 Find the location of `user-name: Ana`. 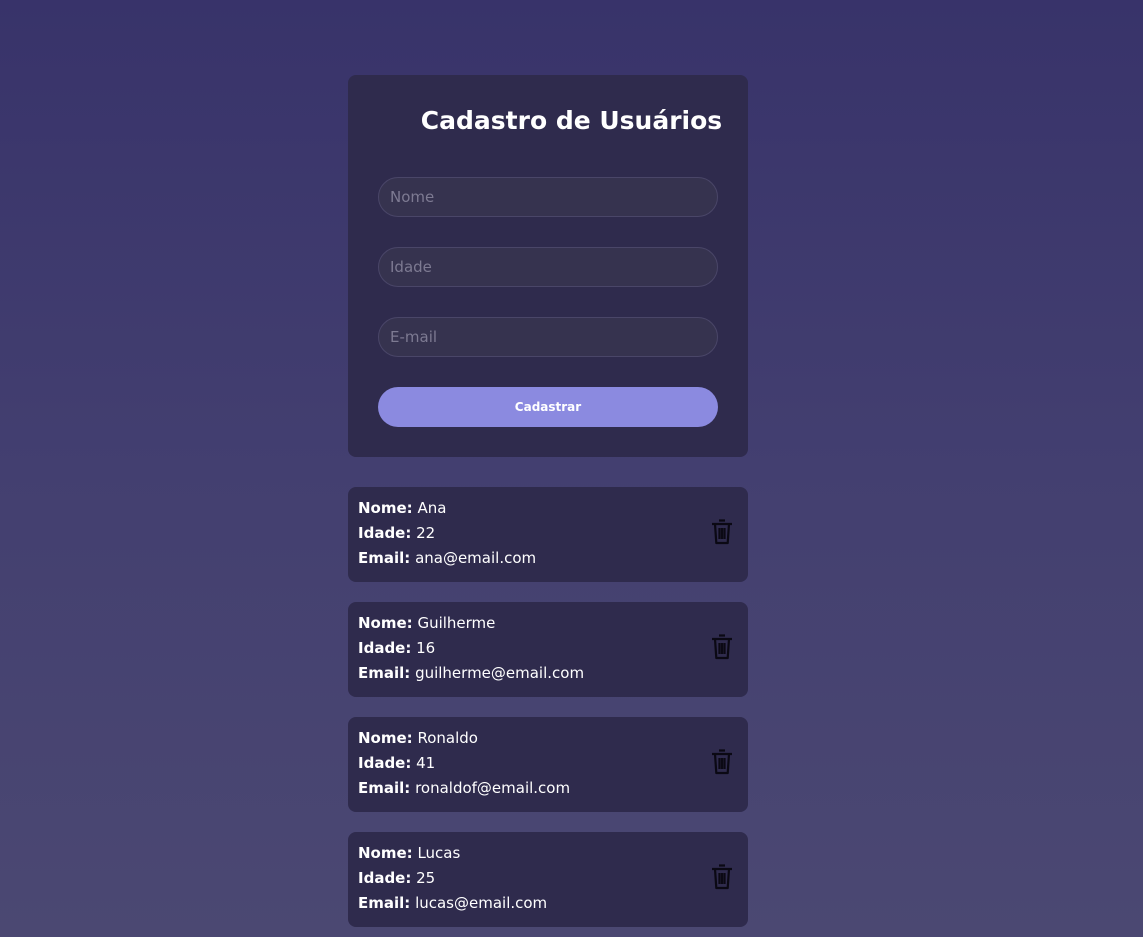

user-name: Ana is located at coordinates (432, 508).